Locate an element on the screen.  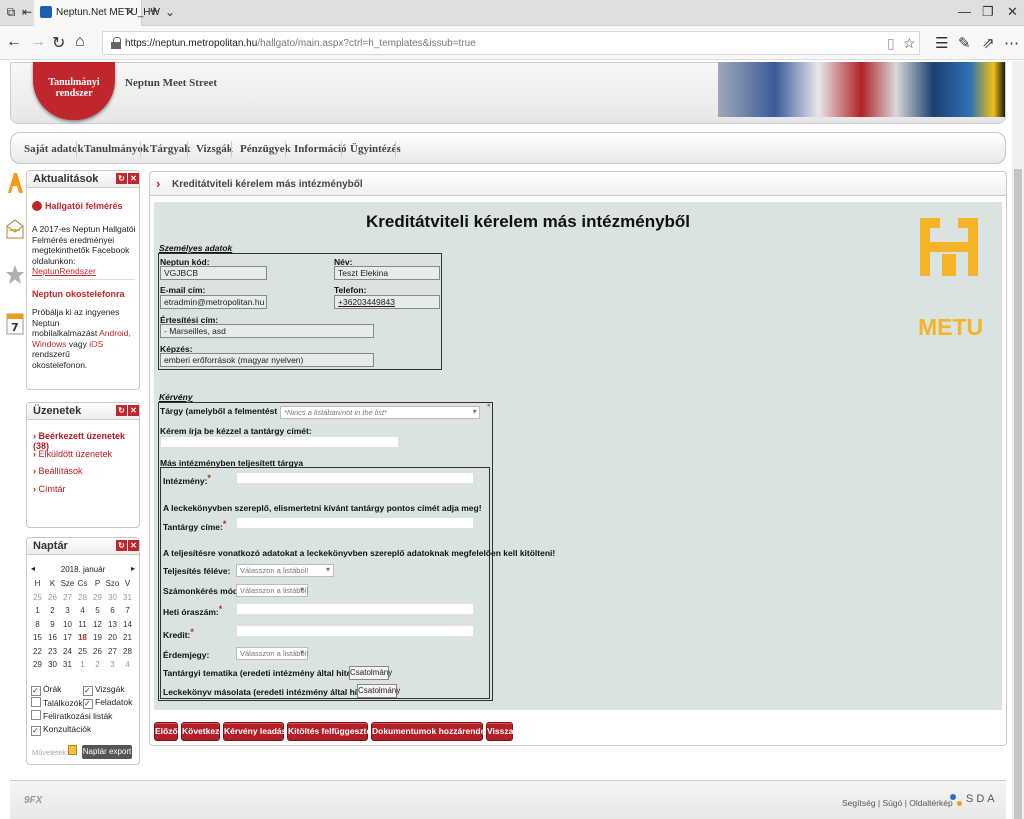
calendar-day: 17 is located at coordinates (67, 638).